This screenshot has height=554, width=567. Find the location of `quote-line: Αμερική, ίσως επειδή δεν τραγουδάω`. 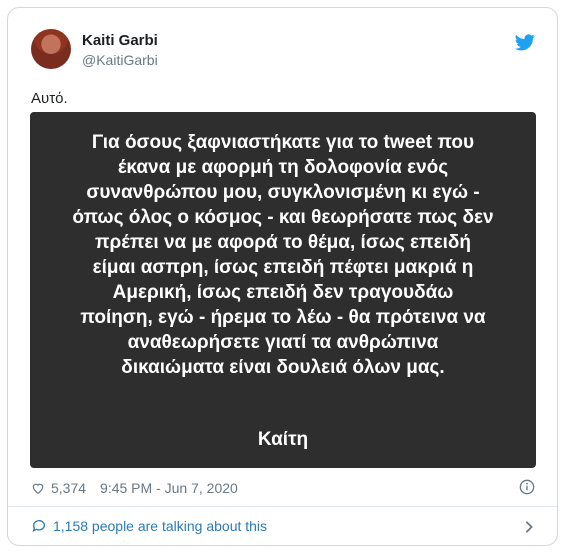

quote-line: Αμερική, ίσως επειδή δεν τραγουδάω is located at coordinates (283, 292).